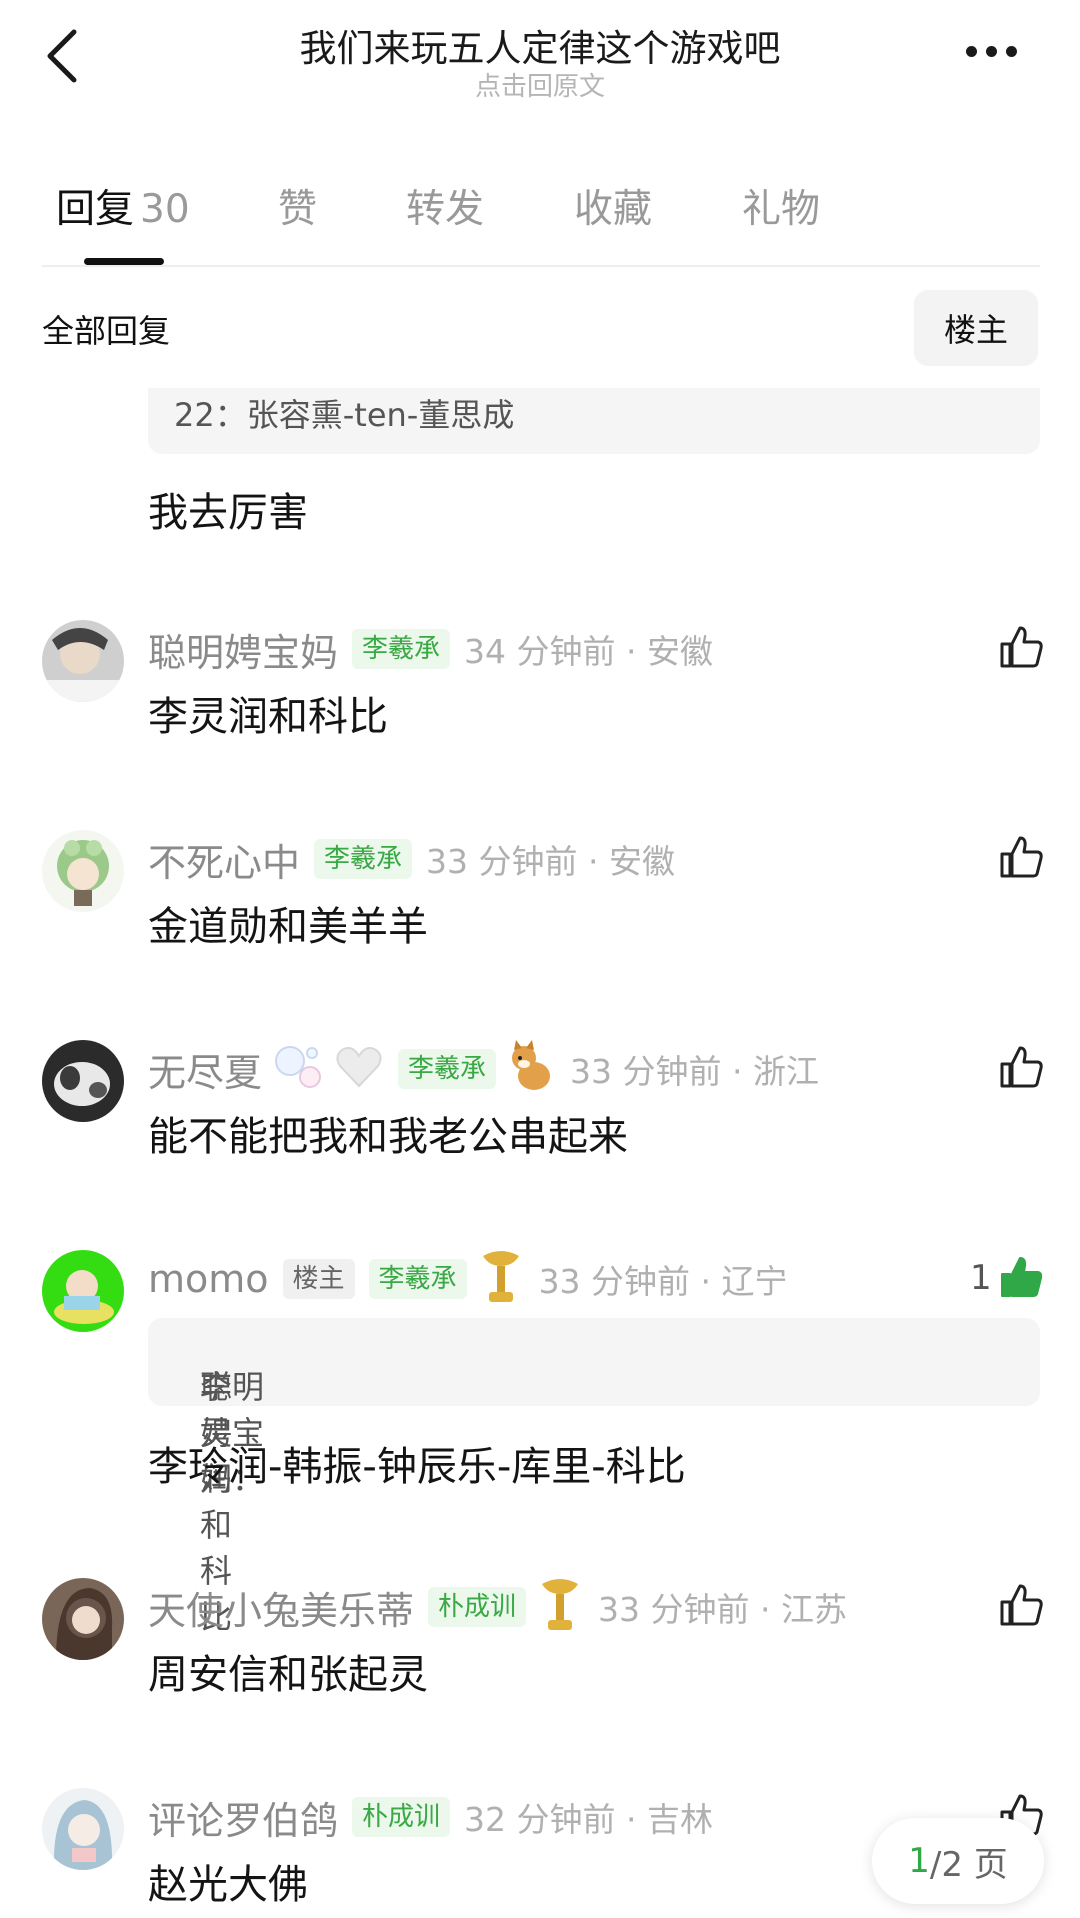 This screenshot has width=1080, height=1918. I want to click on page-indicator: 1/2 页, so click(958, 1861).